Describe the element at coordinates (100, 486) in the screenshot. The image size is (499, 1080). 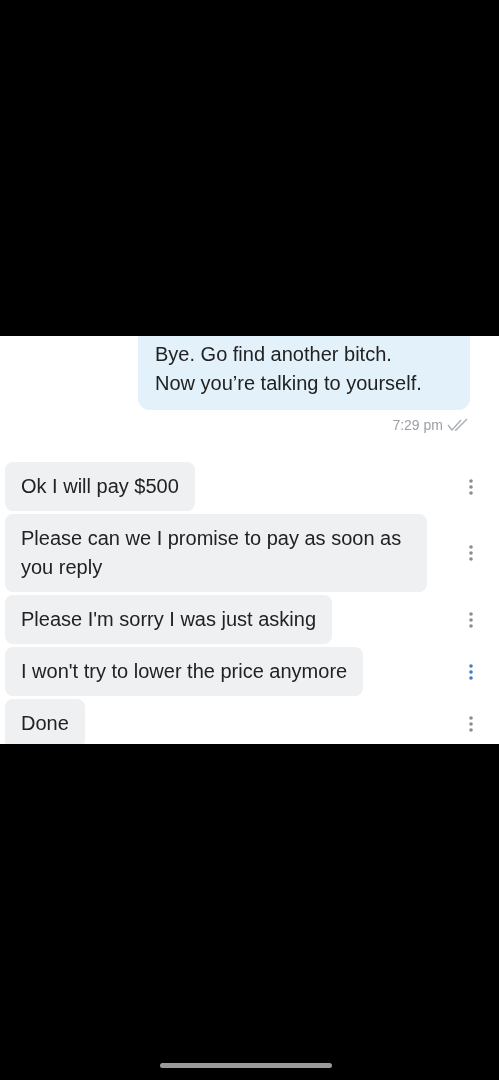
I see `message-bubble: Ok I will pay $500` at that location.